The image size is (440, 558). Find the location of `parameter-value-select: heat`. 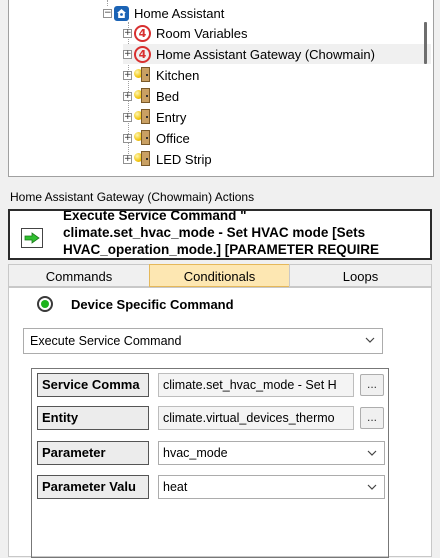

parameter-value-select: heat is located at coordinates (271, 487).